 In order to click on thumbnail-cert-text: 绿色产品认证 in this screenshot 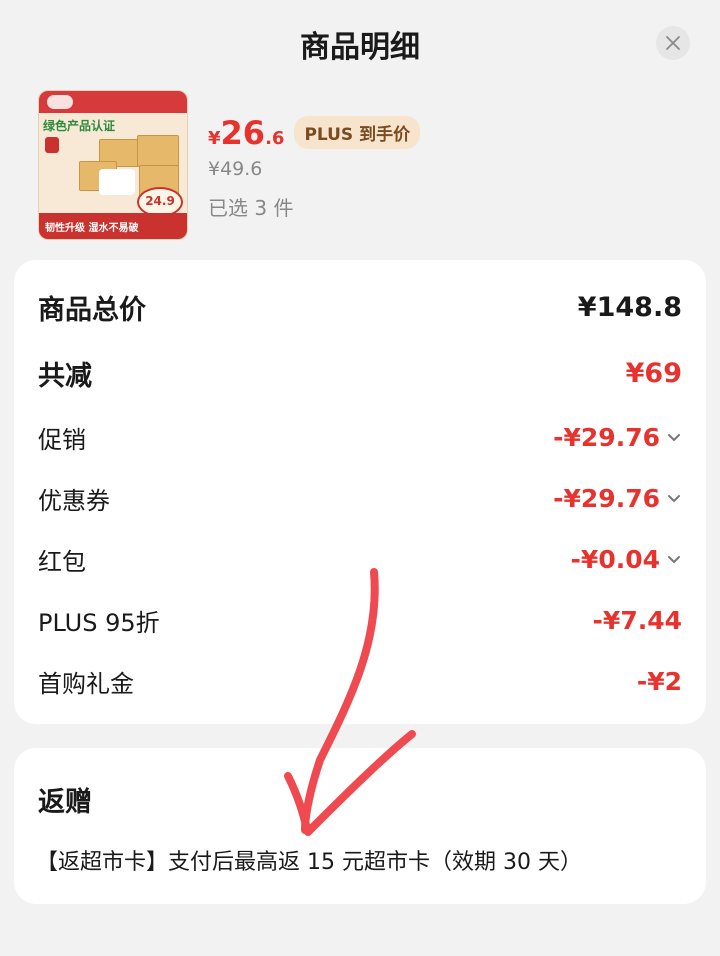, I will do `click(79, 126)`.